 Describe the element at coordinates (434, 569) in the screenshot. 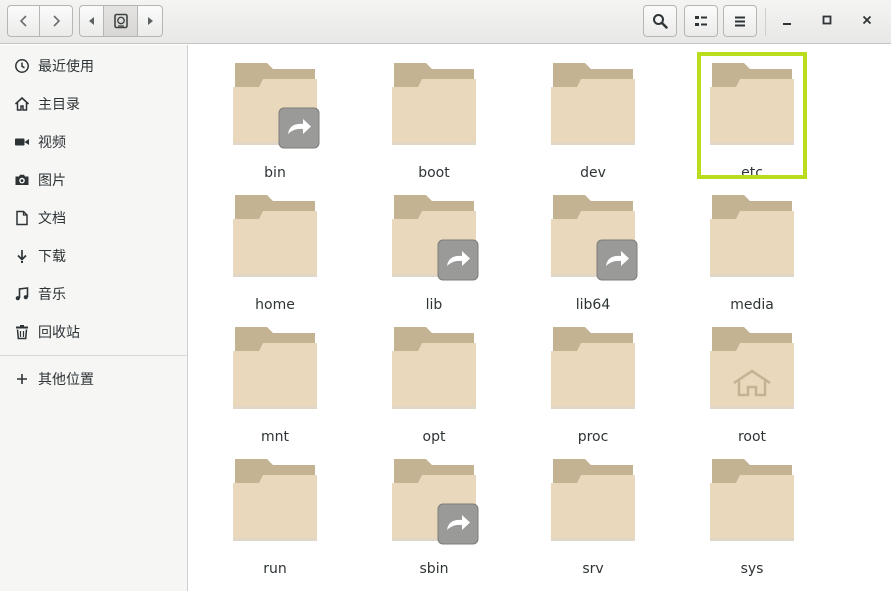

I see `file-name: sbin` at that location.